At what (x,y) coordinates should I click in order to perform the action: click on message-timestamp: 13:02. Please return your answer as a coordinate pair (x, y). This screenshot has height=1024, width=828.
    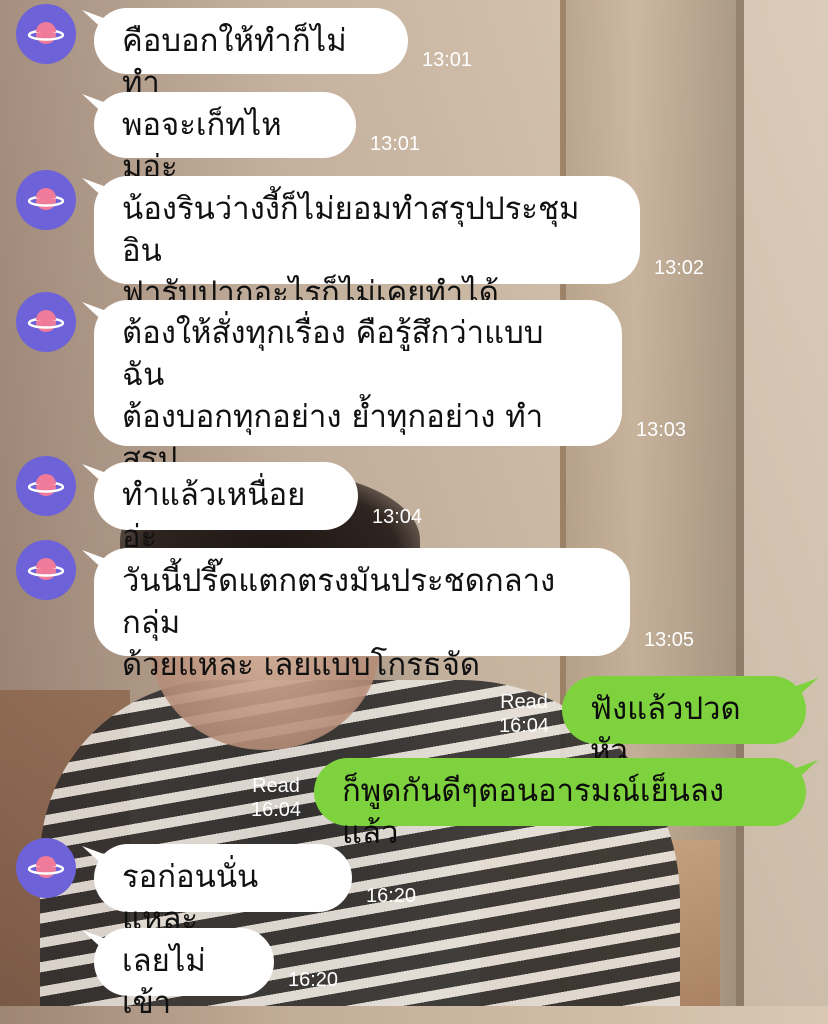
    Looking at the image, I should click on (679, 268).